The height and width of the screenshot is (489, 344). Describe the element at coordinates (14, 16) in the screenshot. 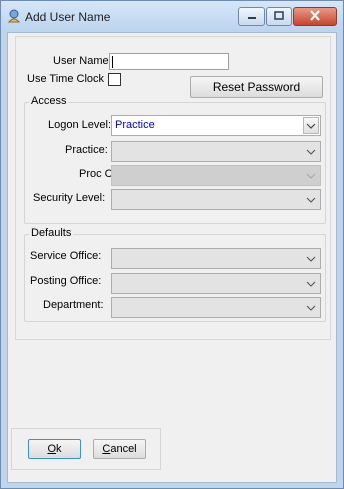

I see `app-icon` at that location.